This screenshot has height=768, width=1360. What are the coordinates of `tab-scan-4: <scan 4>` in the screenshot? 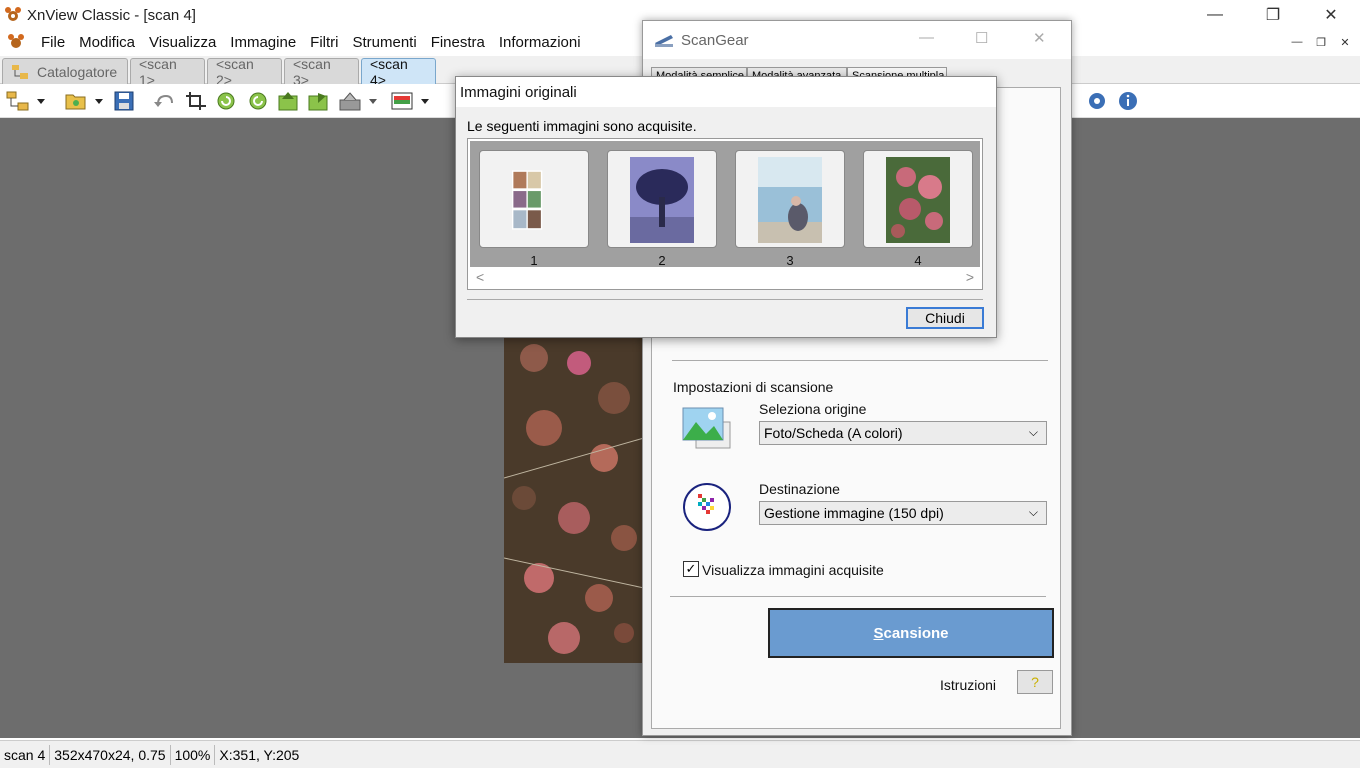 It's located at (398, 72).